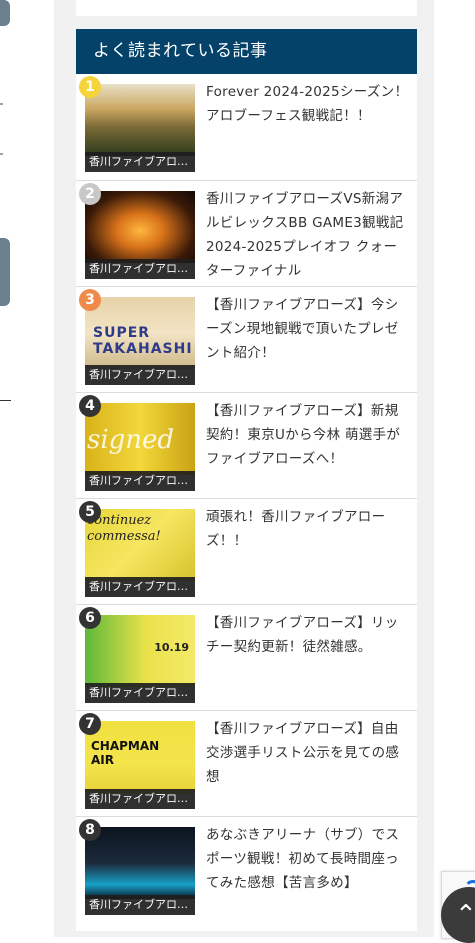 The height and width of the screenshot is (943, 475). What do you see at coordinates (308, 635) in the screenshot?
I see `article-title: 【香川ファイブアローズ】リッチー契約更新！徒然雑感。` at bounding box center [308, 635].